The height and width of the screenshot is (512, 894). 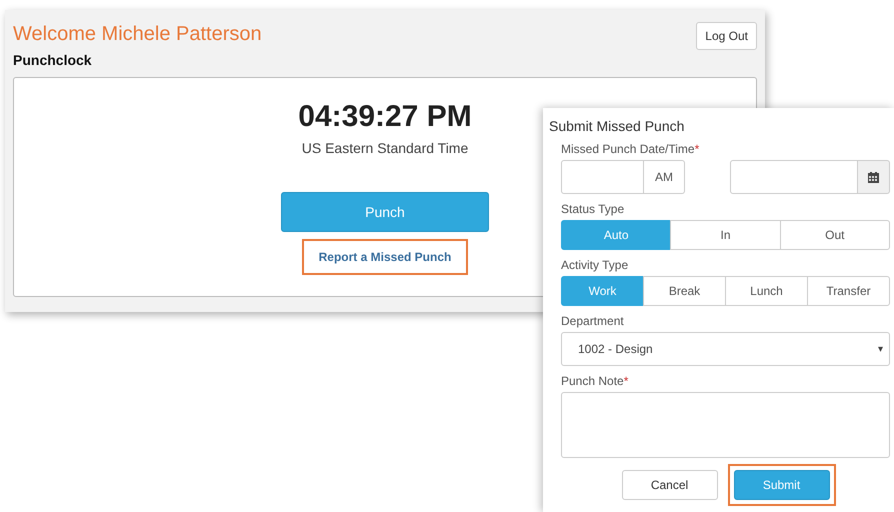 I want to click on time-input, so click(x=602, y=177).